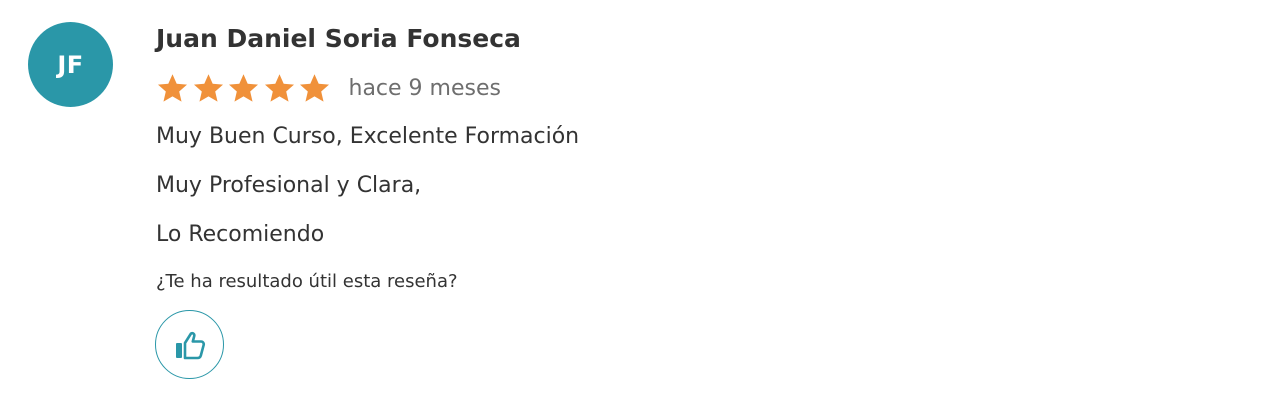  Describe the element at coordinates (307, 281) in the screenshot. I see `helpful-question: ¿Te ha resultado útil esta reseña?` at that location.